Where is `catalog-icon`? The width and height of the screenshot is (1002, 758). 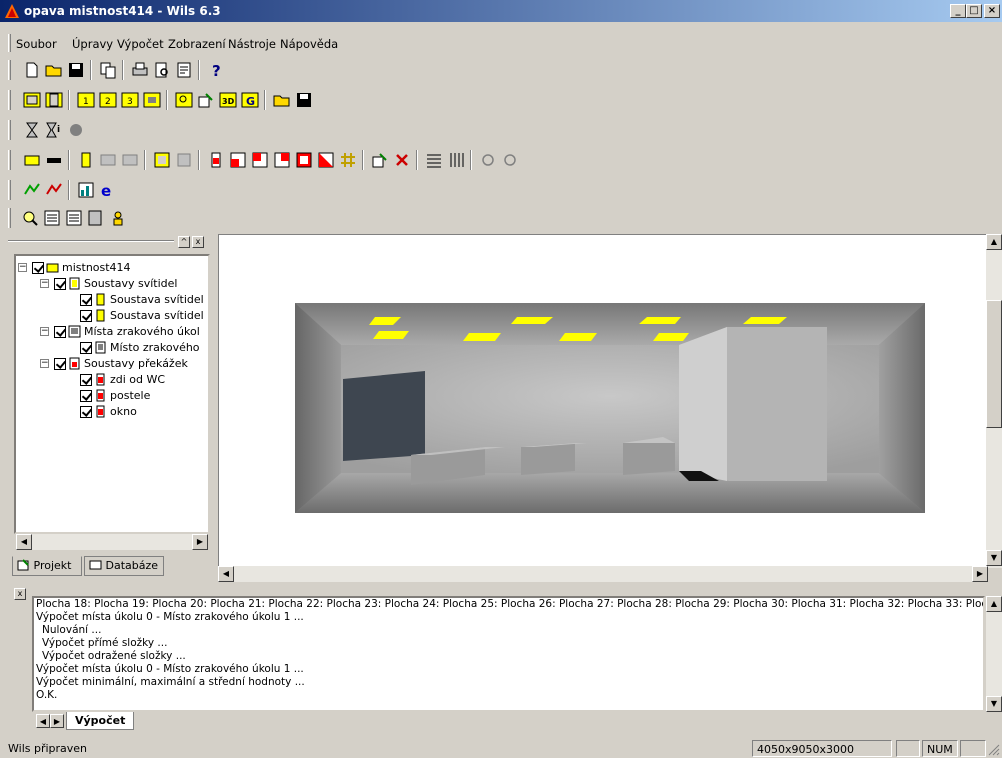 catalog-icon is located at coordinates (96, 218).